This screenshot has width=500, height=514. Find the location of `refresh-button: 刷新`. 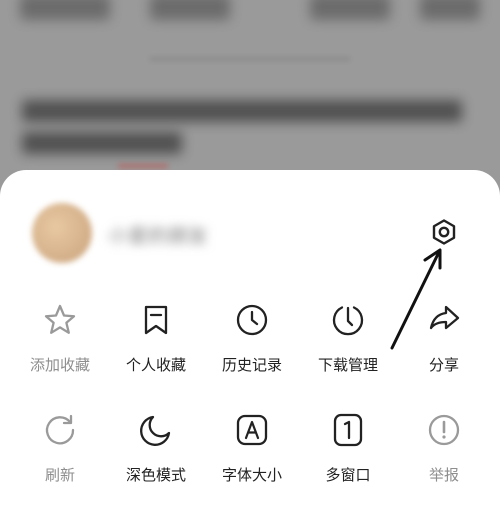

refresh-button: 刷新 is located at coordinates (60, 458).